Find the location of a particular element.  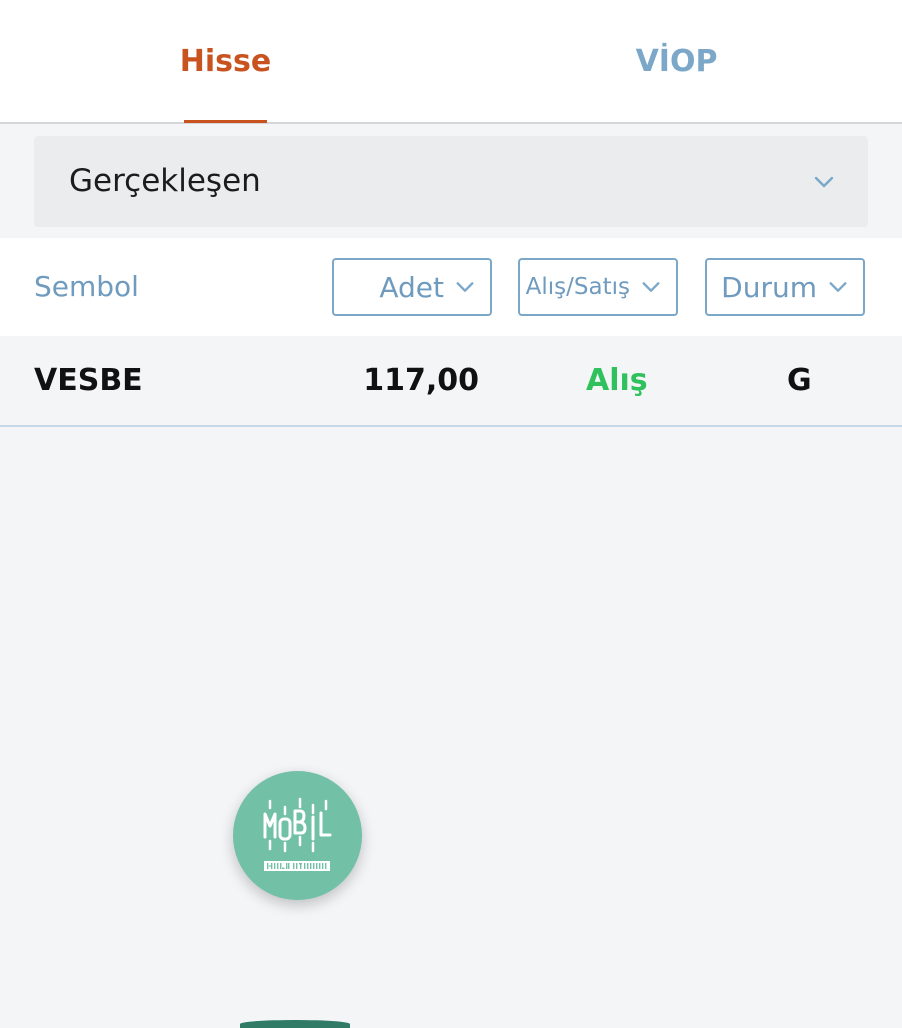

mobil-logo-icon is located at coordinates (297, 834).